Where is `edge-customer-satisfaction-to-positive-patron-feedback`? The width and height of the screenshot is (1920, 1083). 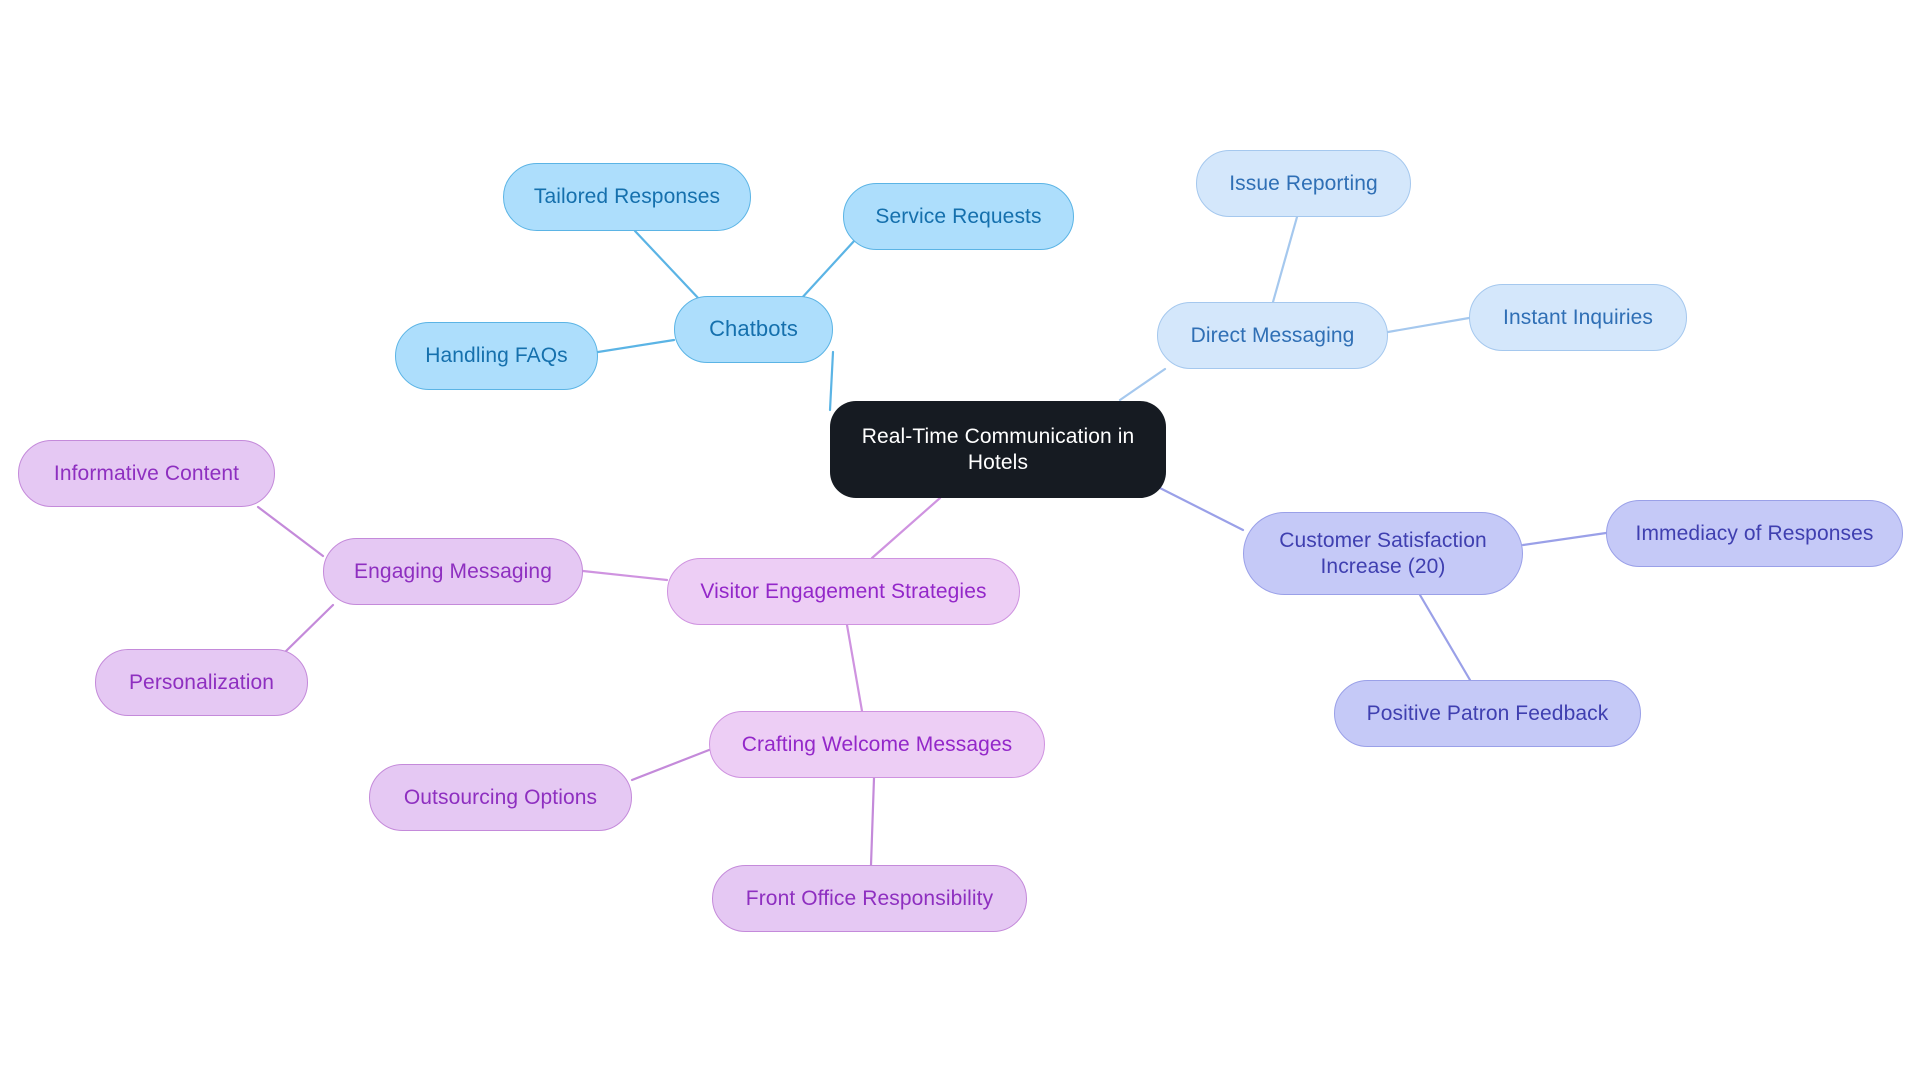
edge-customer-satisfaction-to-positive-patron-feedback is located at coordinates (1445, 637).